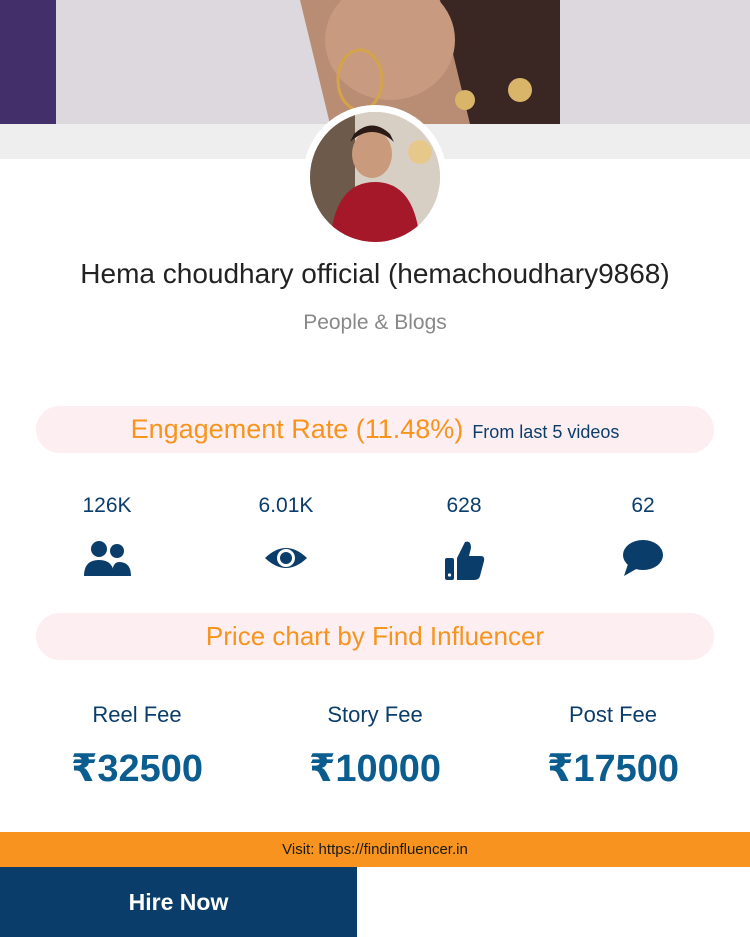 The height and width of the screenshot is (937, 750). I want to click on followers-icon, so click(107, 560).